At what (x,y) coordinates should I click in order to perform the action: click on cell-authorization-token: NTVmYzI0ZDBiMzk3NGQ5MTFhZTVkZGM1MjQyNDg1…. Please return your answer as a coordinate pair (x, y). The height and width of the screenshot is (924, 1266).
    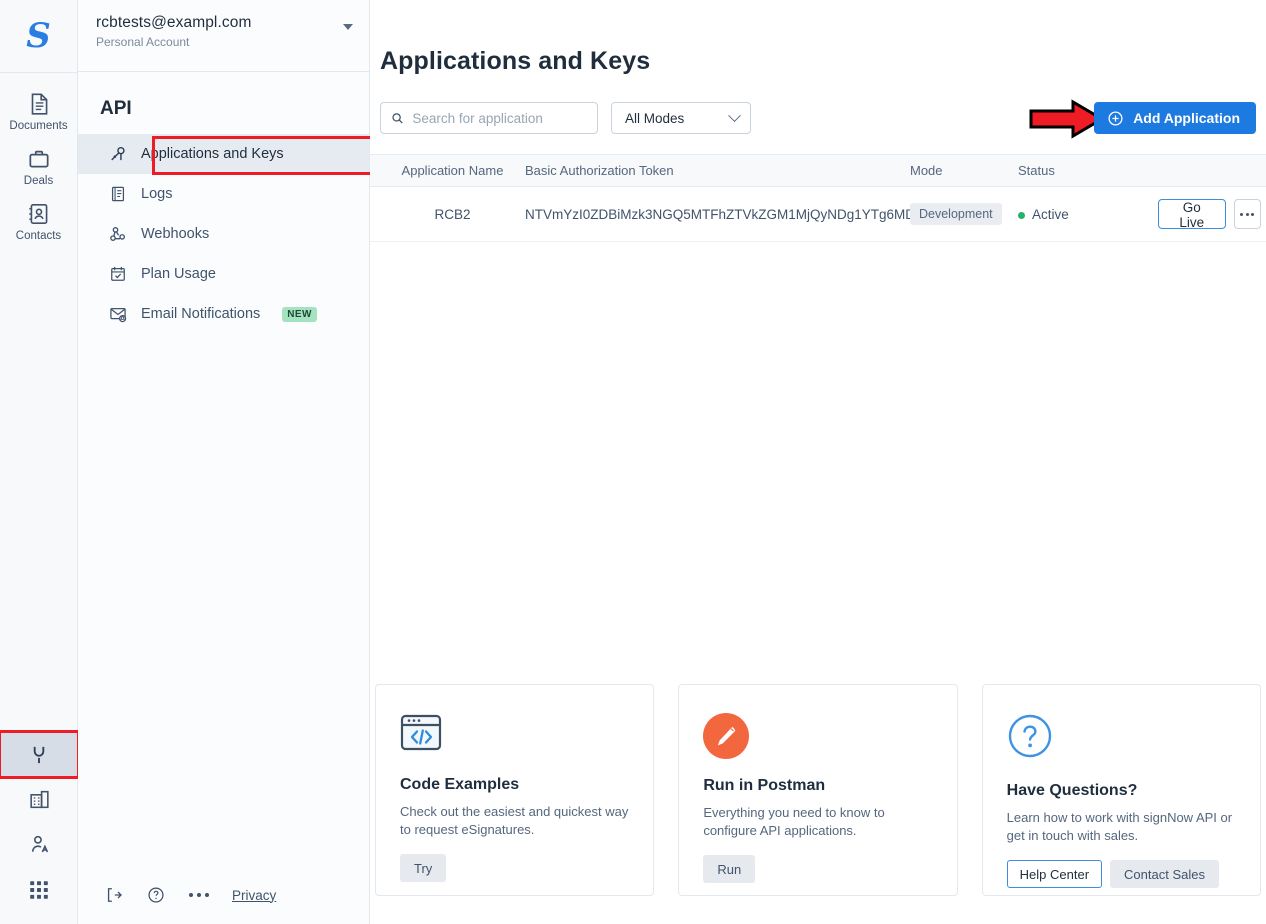
    Looking at the image, I should click on (726, 214).